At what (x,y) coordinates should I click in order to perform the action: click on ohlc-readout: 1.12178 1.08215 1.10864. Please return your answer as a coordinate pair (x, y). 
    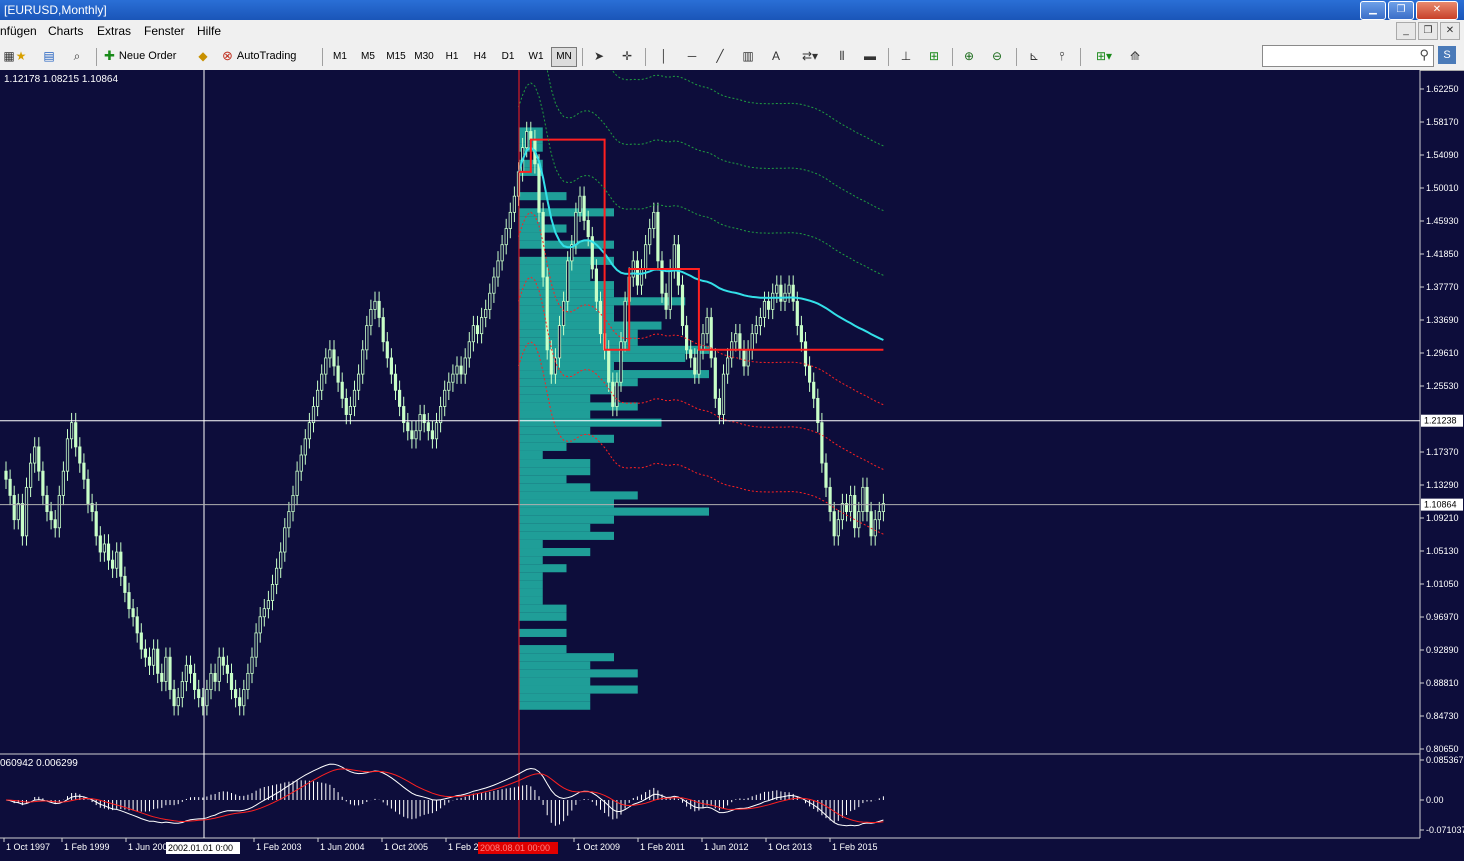
    Looking at the image, I should click on (61, 79).